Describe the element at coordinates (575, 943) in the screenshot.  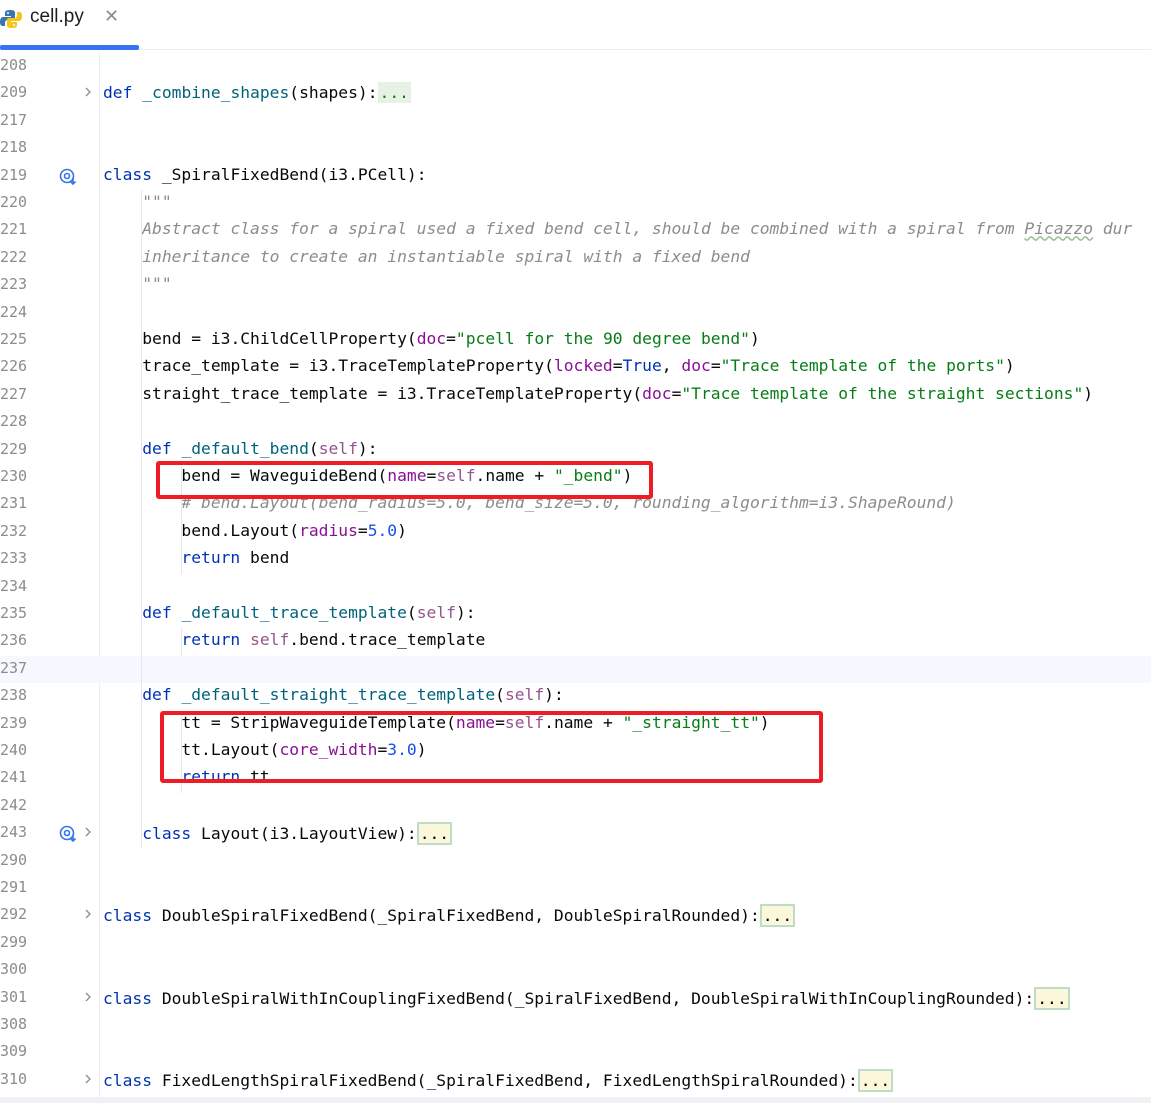
I see `code-line: 299` at that location.